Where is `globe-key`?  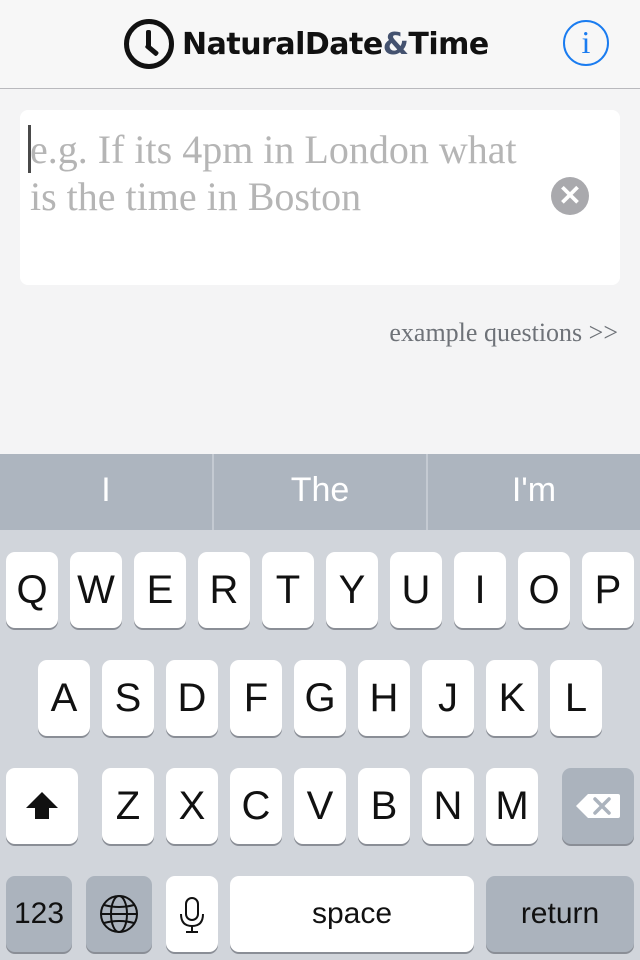
globe-key is located at coordinates (119, 914).